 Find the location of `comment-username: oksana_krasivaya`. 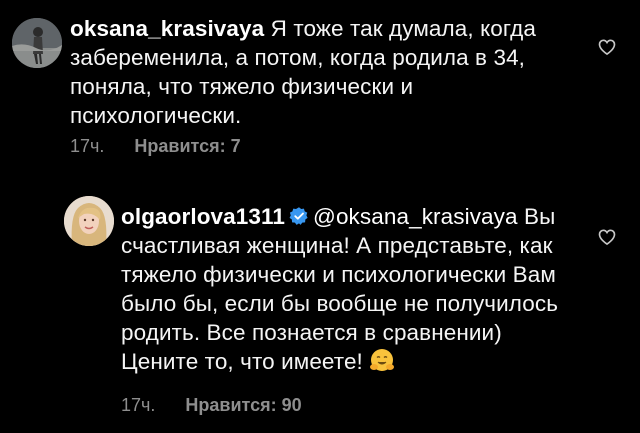

comment-username: oksana_krasivaya is located at coordinates (167, 28).